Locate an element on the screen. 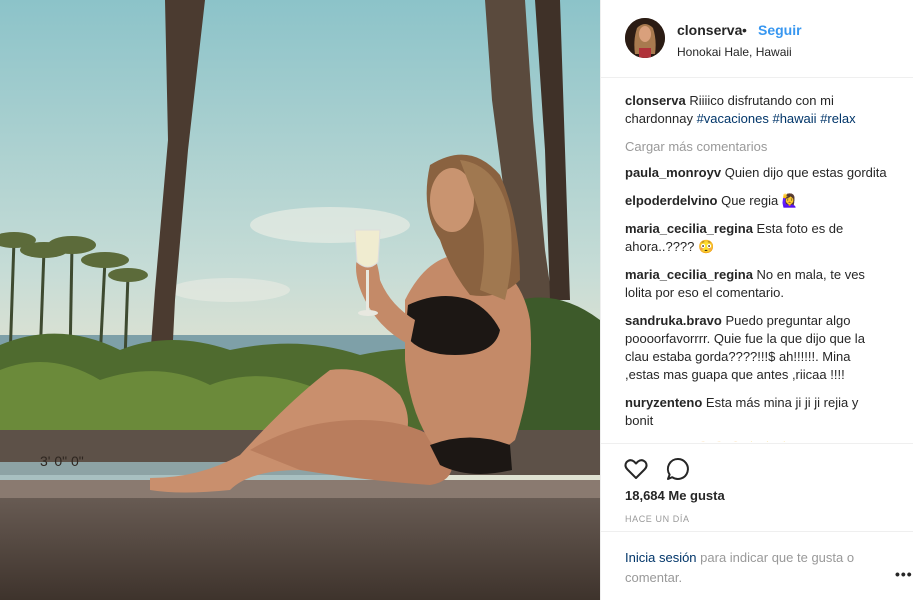 This screenshot has height=600, width=913. avatar-image is located at coordinates (645, 38).